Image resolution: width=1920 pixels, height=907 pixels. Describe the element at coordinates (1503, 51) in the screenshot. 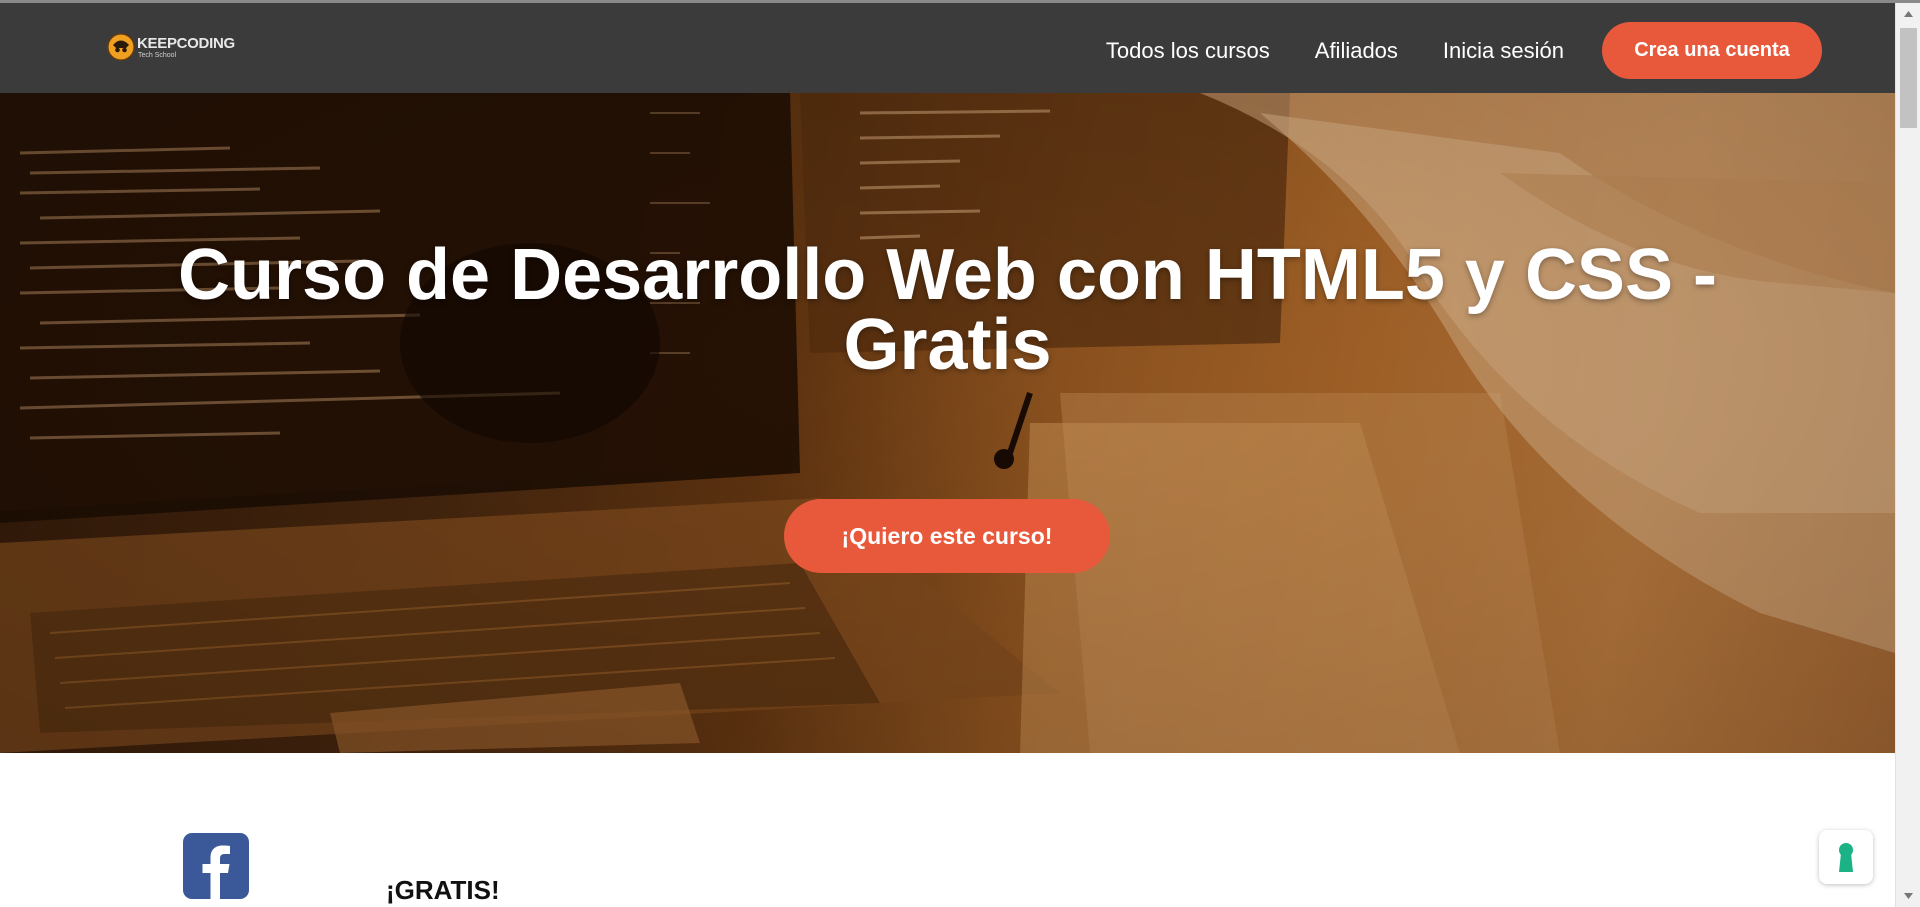

I see `nav-link-inicia-sesion: Inicia sesión` at that location.